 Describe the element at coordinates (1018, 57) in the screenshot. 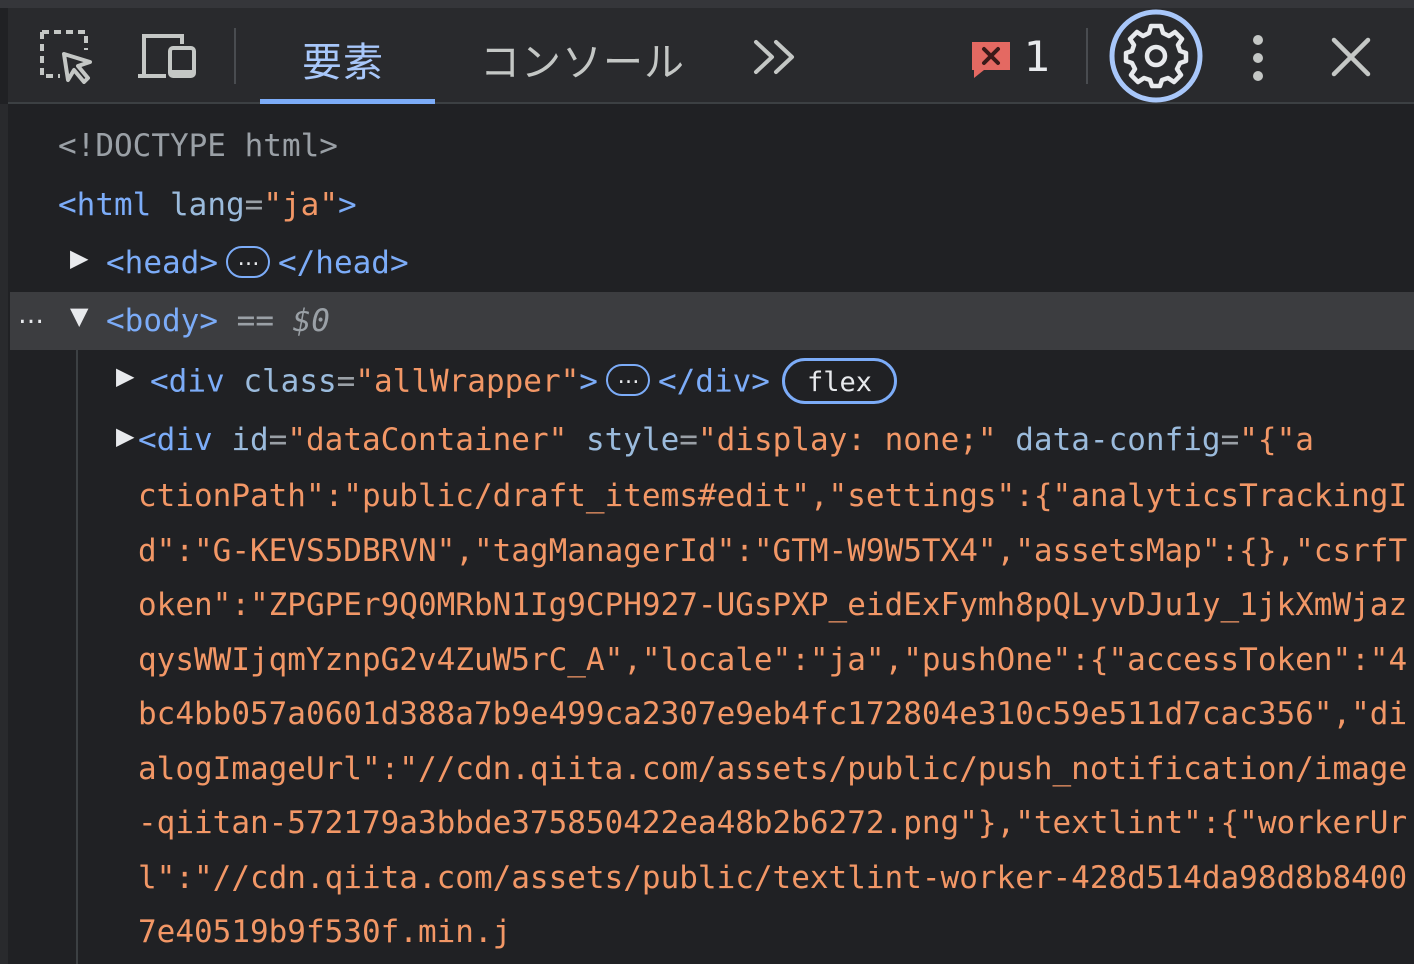

I see `error-counter: 1` at that location.